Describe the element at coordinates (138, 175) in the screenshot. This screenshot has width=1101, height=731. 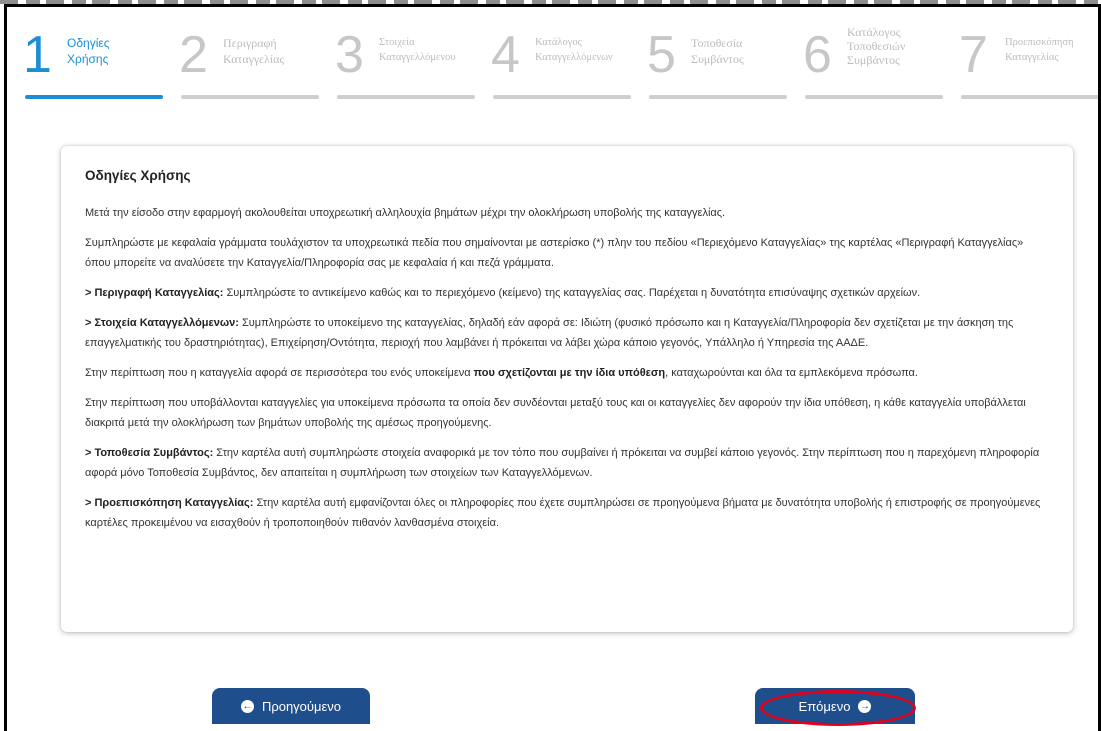
I see `card-title: Οδηγίες Χρήσης` at that location.